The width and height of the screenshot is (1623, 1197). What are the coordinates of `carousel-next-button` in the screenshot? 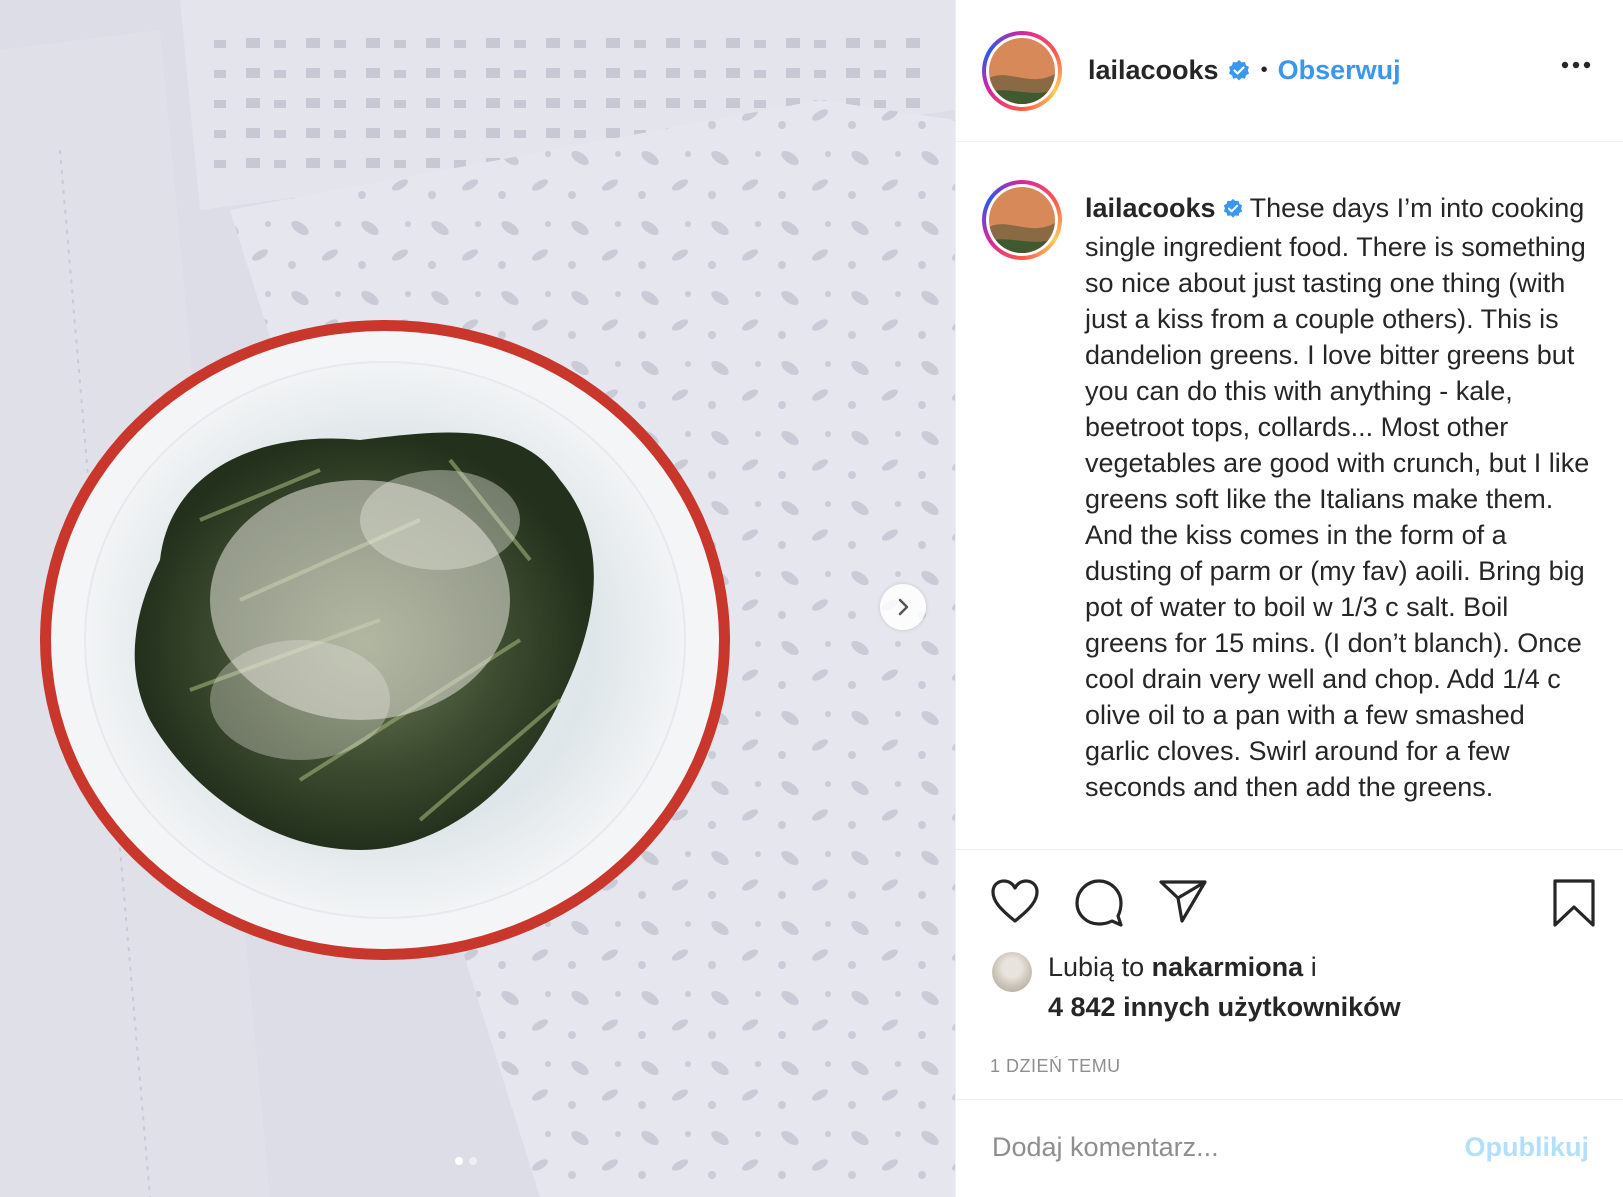 It's located at (903, 607).